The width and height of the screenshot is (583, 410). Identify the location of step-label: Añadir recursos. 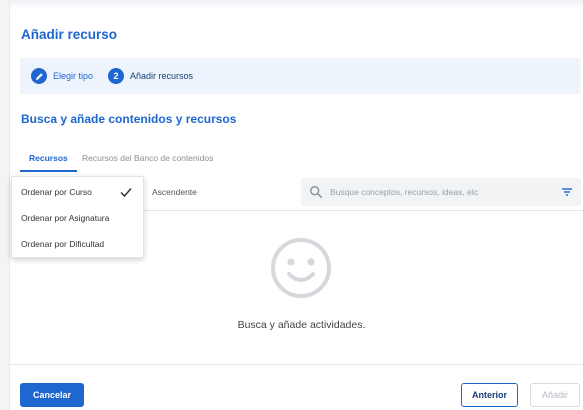
(162, 76).